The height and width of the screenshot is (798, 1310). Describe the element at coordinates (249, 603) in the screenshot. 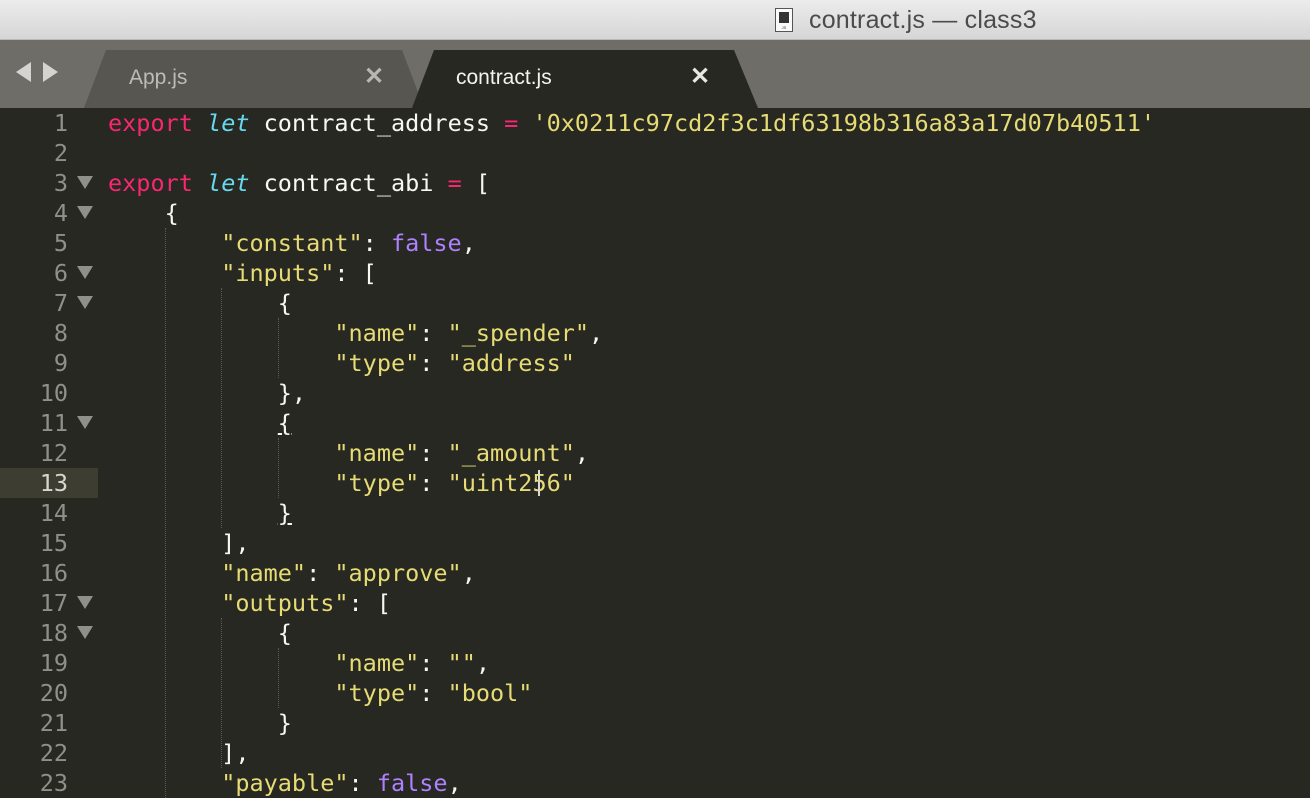

I see `code-text: "outputs": [` at that location.